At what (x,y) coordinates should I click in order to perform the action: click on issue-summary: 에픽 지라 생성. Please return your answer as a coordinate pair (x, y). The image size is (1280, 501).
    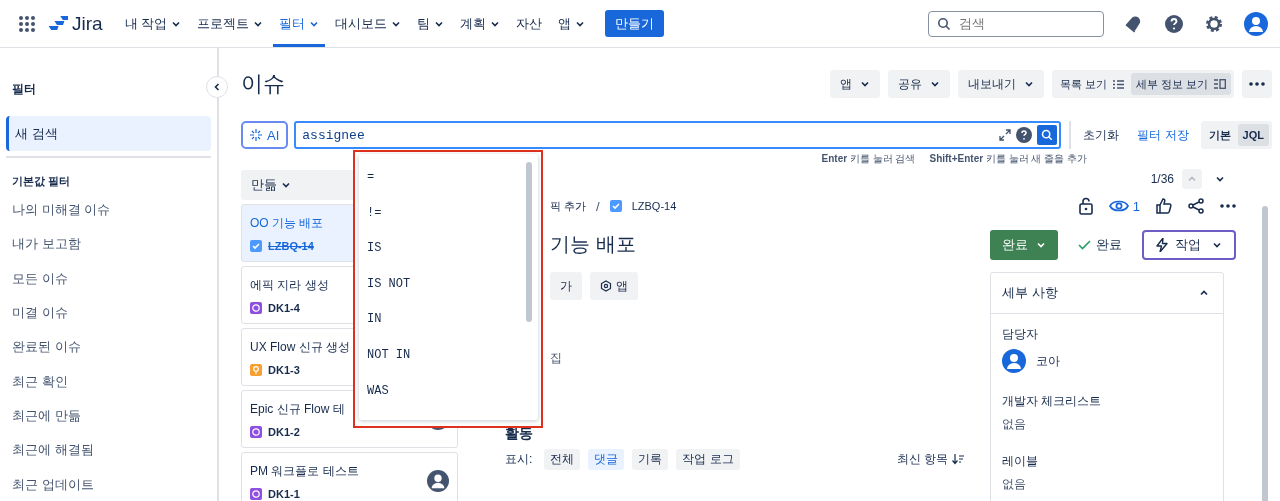
    Looking at the image, I should click on (289, 285).